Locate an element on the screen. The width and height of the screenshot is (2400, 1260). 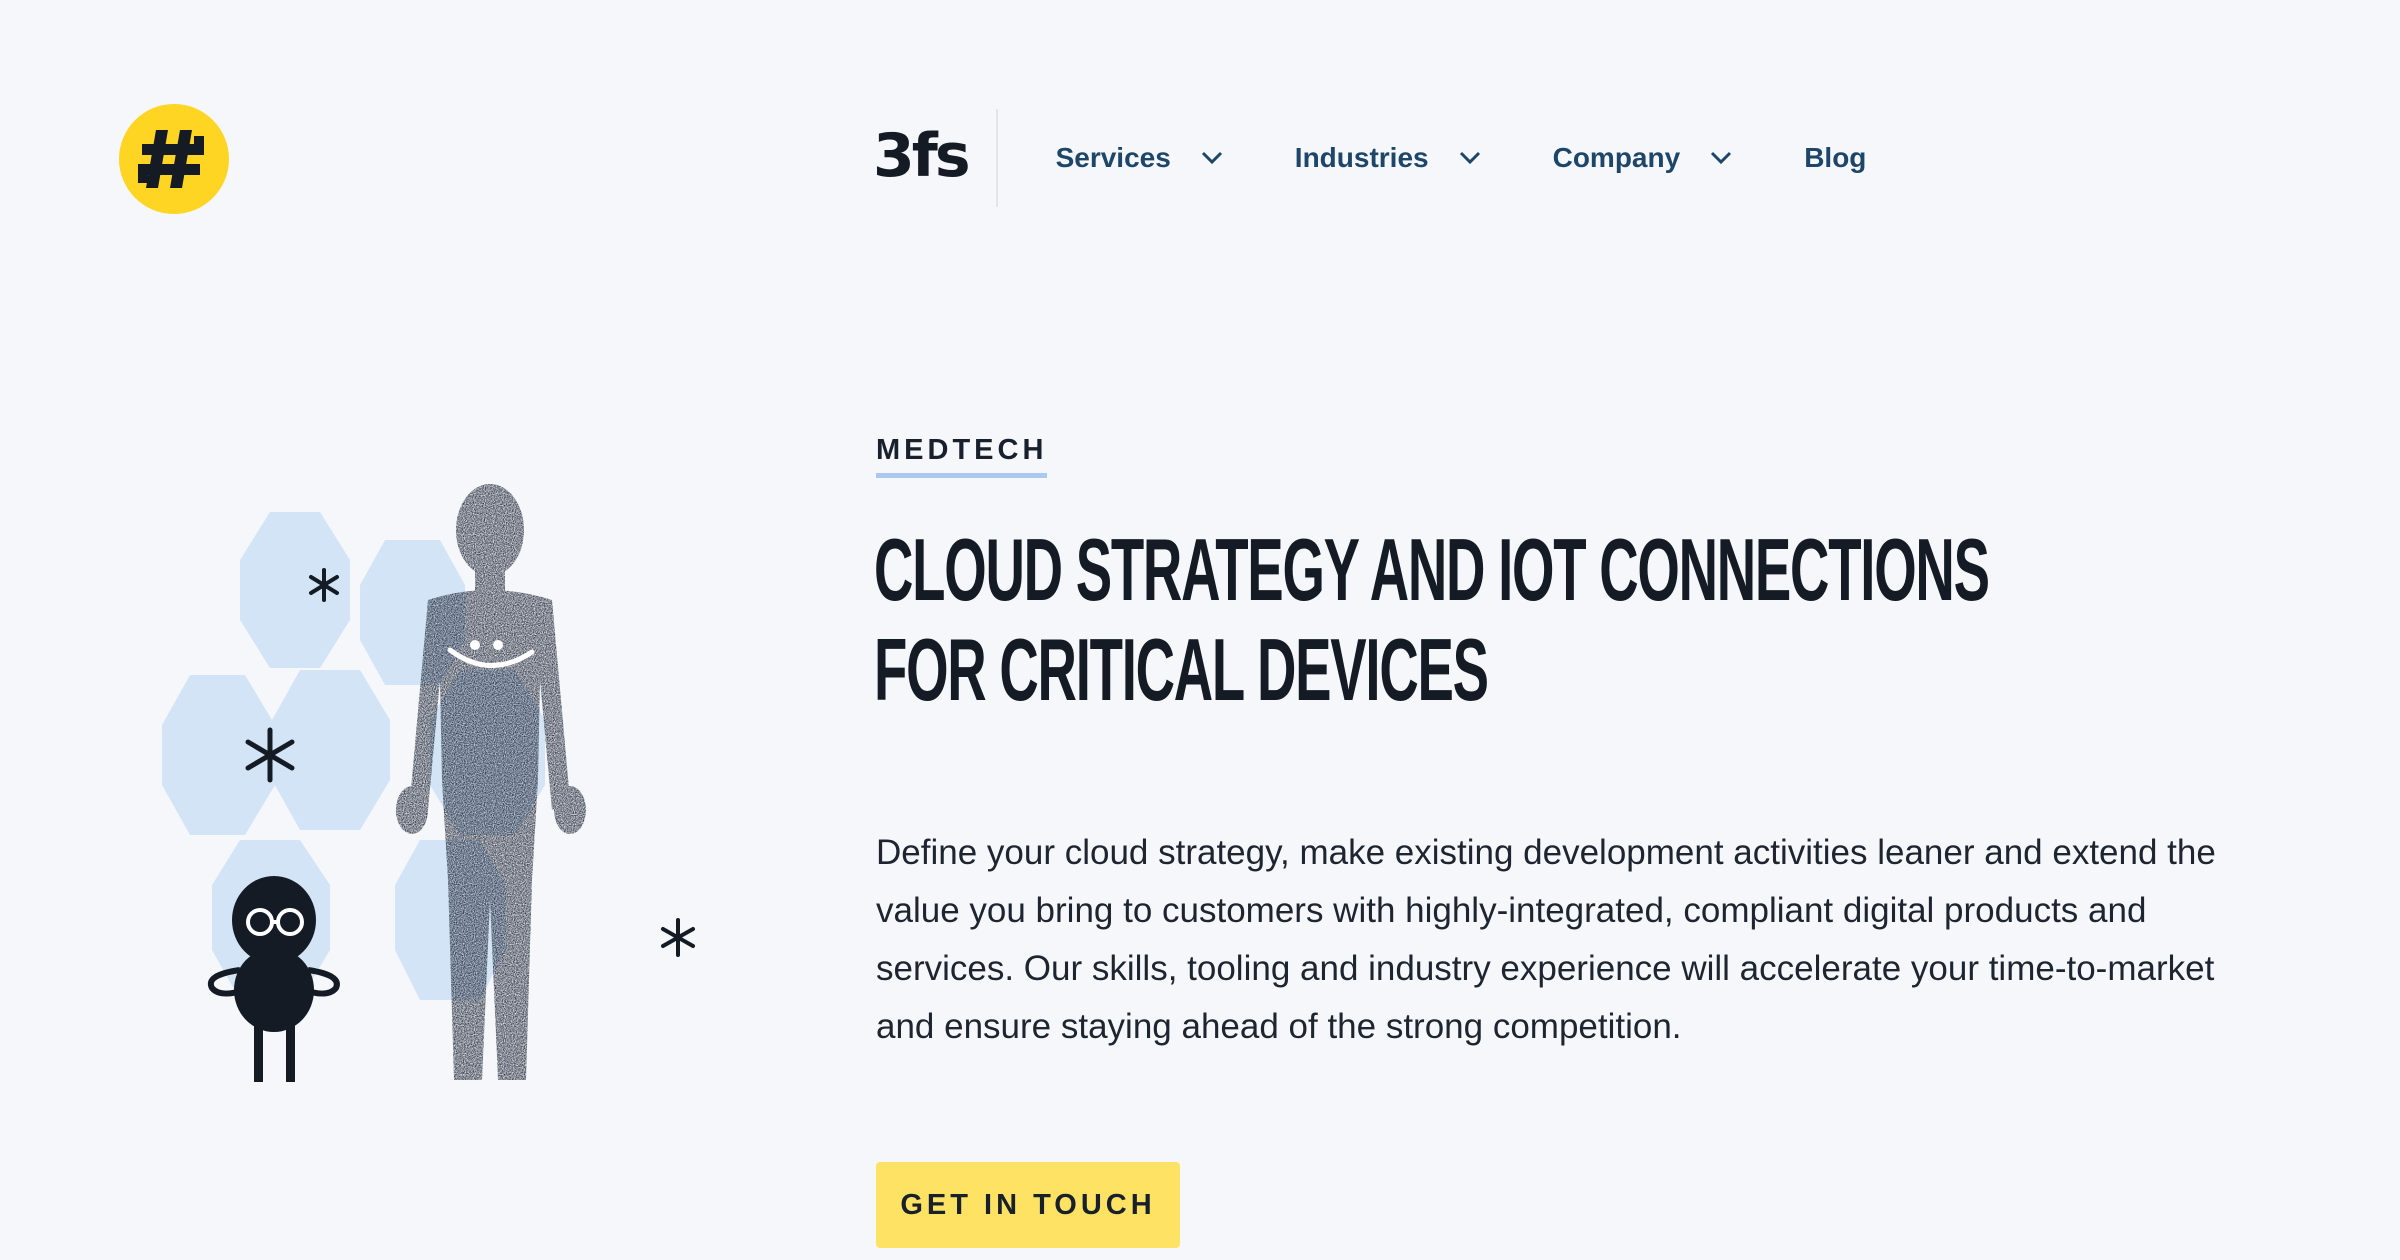
headline-line: FOR CRITICAL DEVICES is located at coordinates (1181, 669).